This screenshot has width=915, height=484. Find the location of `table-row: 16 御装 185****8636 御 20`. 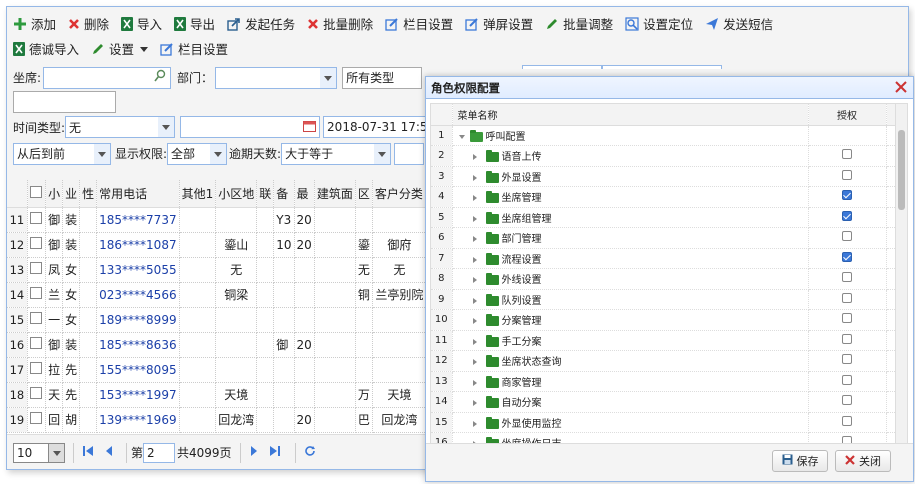

table-row: 16 御装 185****8636 御 20 is located at coordinates (217, 345).